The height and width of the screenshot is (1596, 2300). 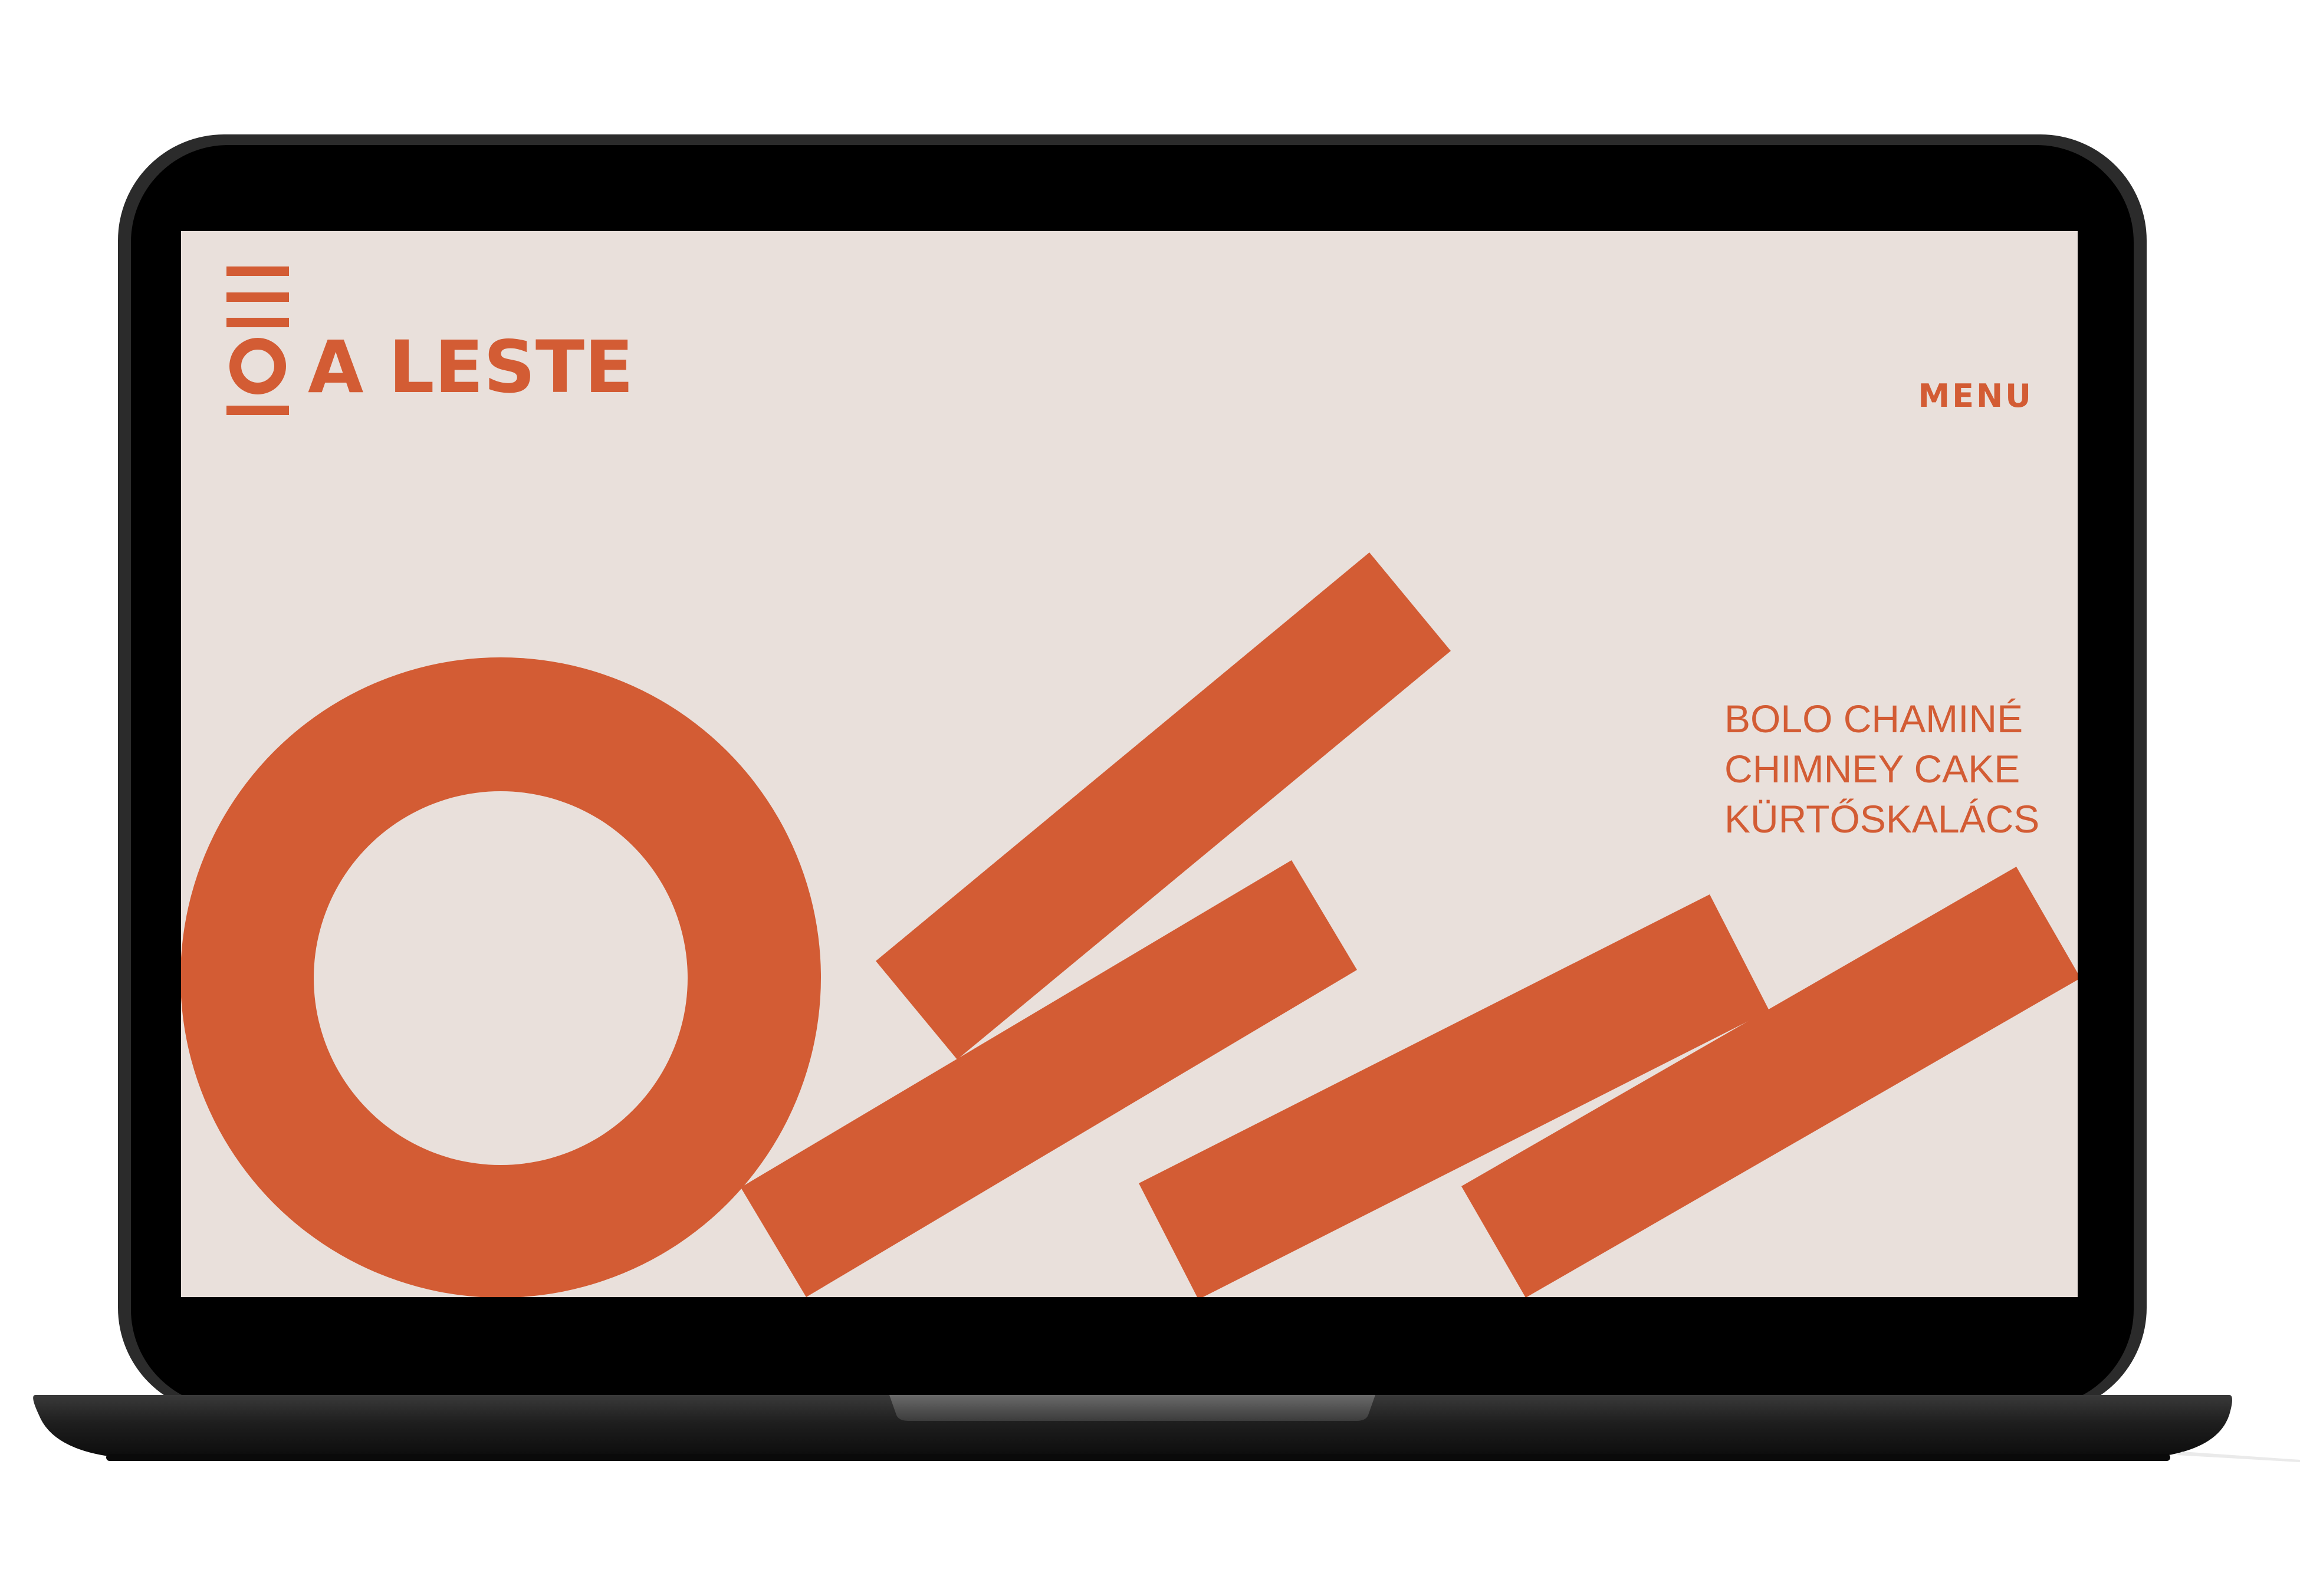 What do you see at coordinates (471, 367) in the screenshot?
I see `brand-name: A LESTE` at bounding box center [471, 367].